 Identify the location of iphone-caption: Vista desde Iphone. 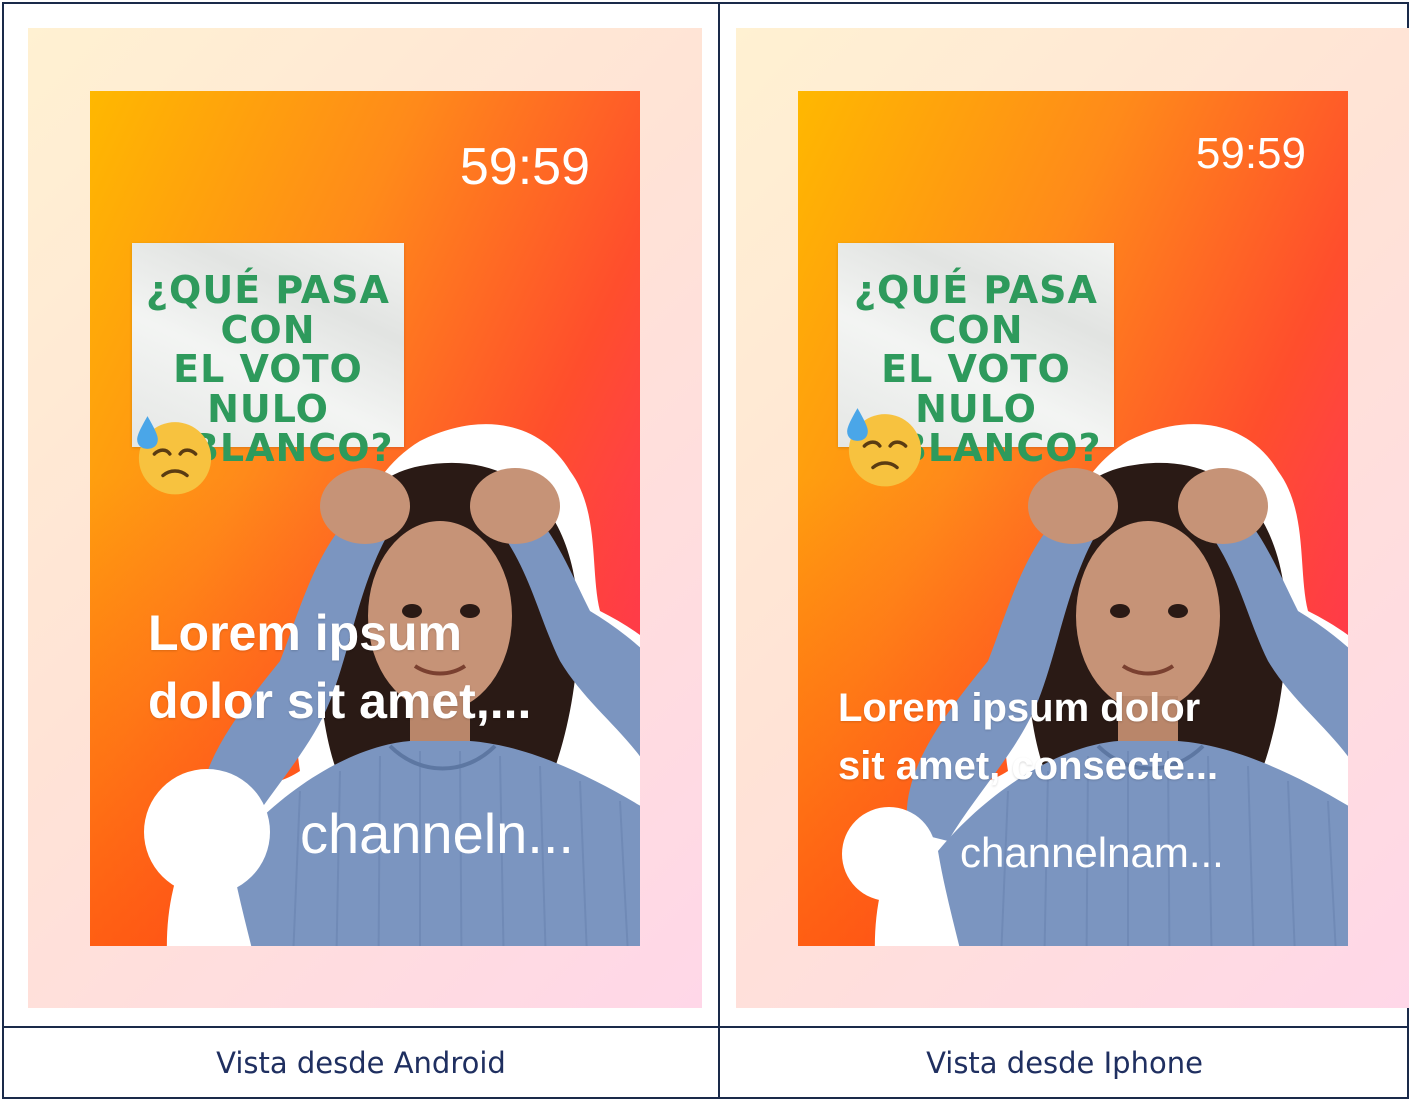
(1064, 1063).